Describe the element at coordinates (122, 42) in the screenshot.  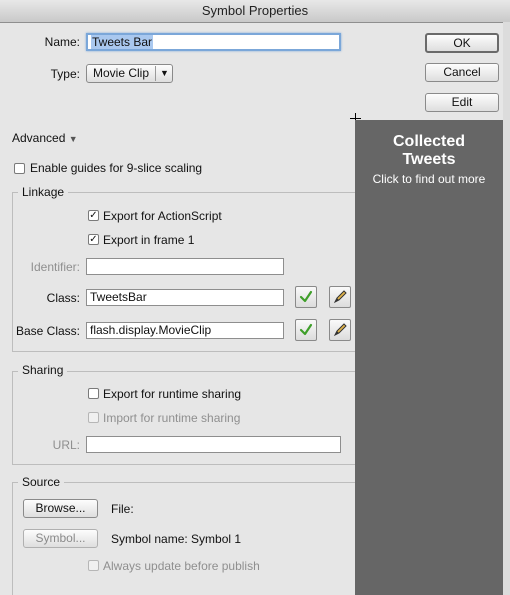
I see `name-input-value: Tweets Bar` at that location.